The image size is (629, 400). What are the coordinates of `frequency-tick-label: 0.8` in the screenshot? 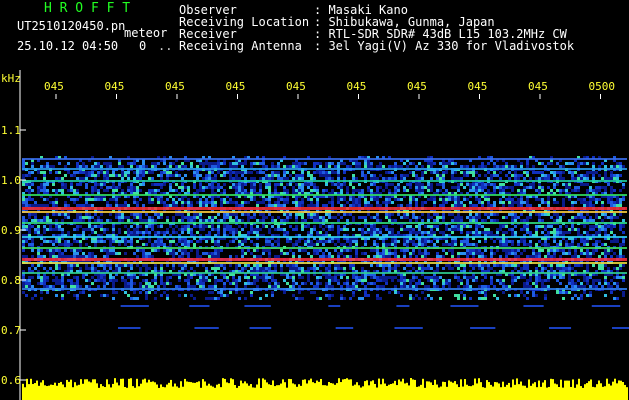 It's located at (11, 280).